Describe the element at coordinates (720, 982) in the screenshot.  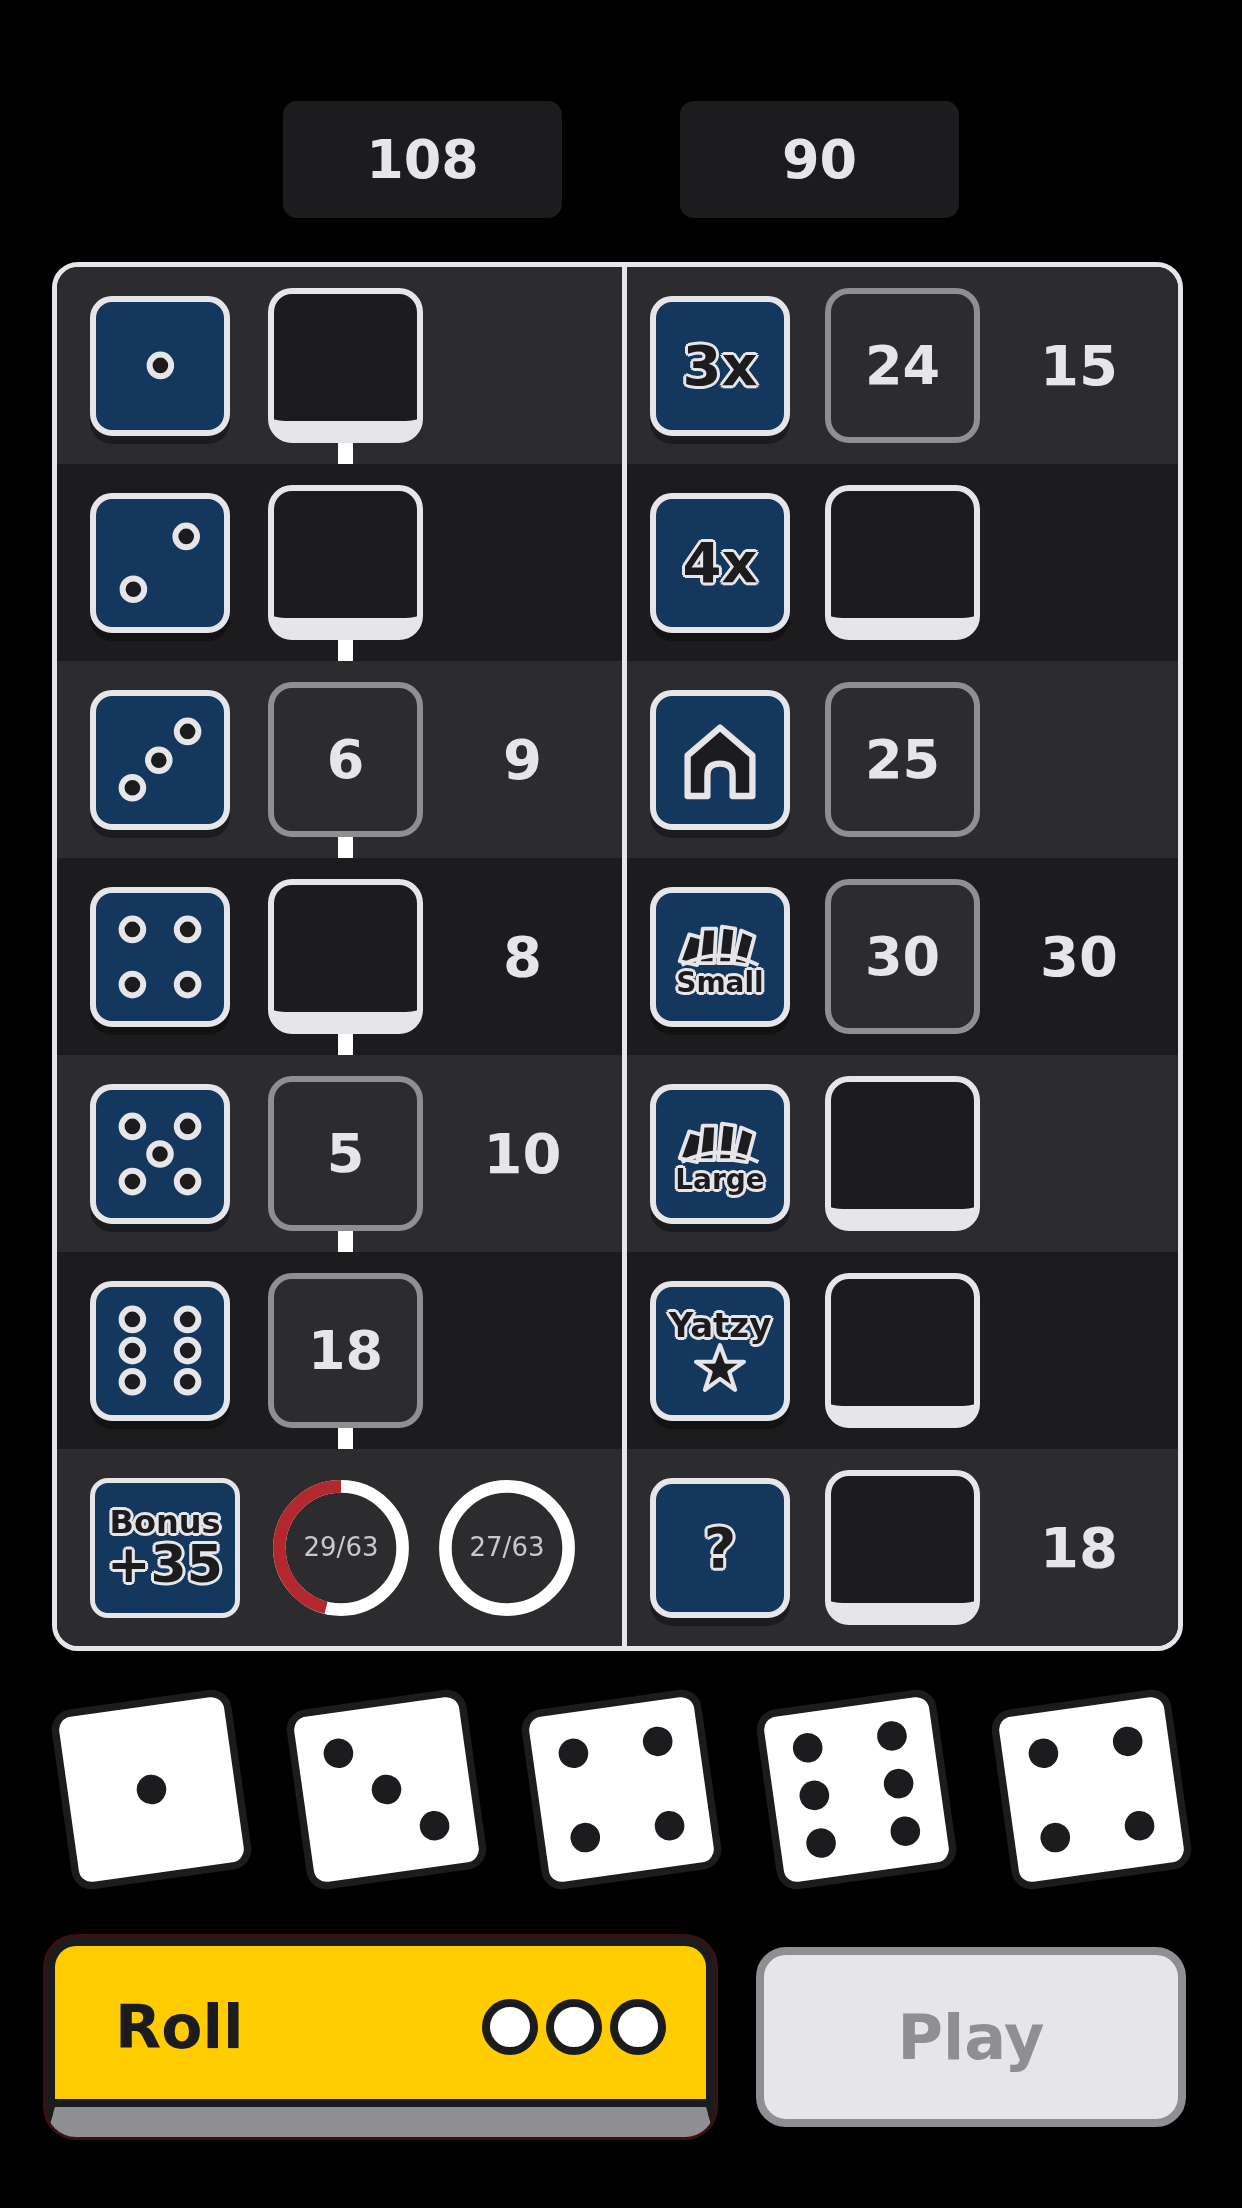
I see `category-label: Small` at that location.